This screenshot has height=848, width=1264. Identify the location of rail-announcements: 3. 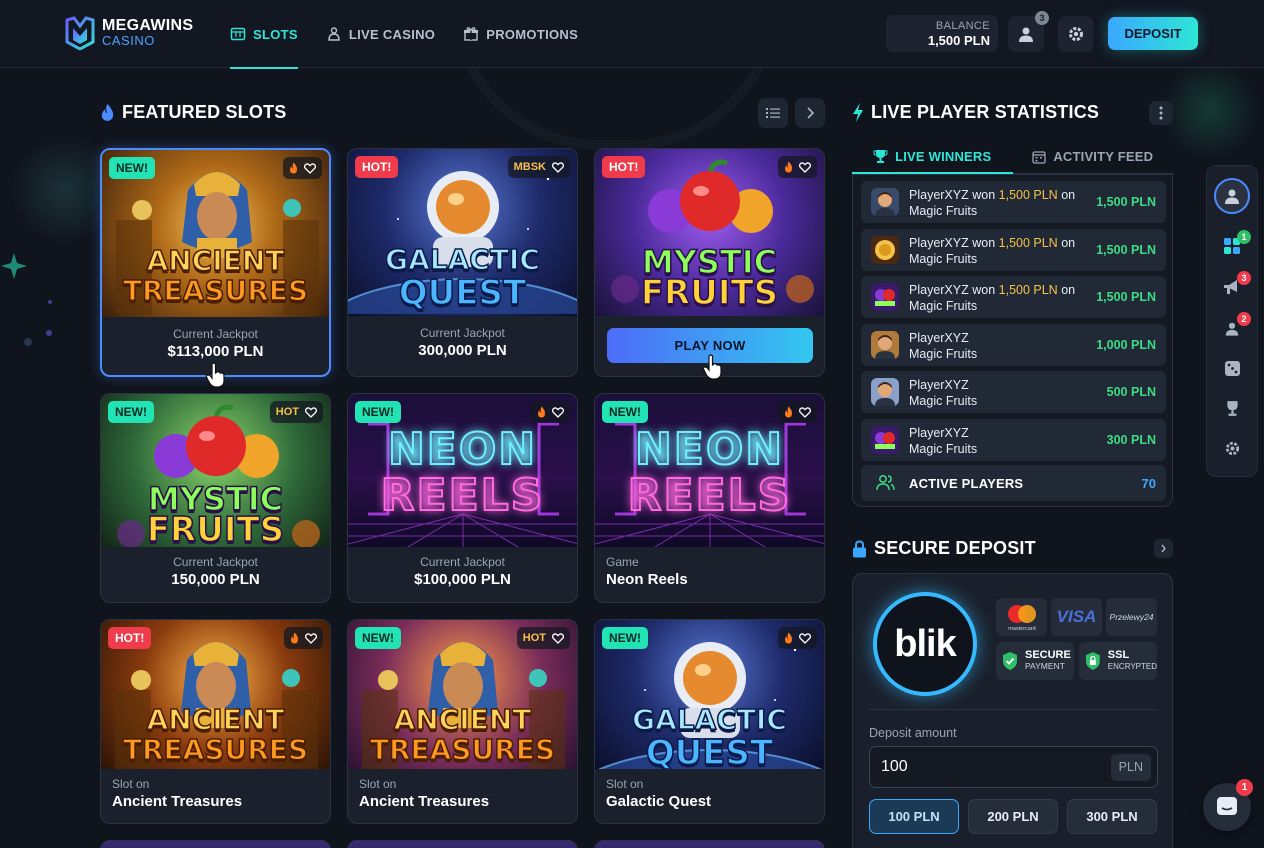
(1232, 287).